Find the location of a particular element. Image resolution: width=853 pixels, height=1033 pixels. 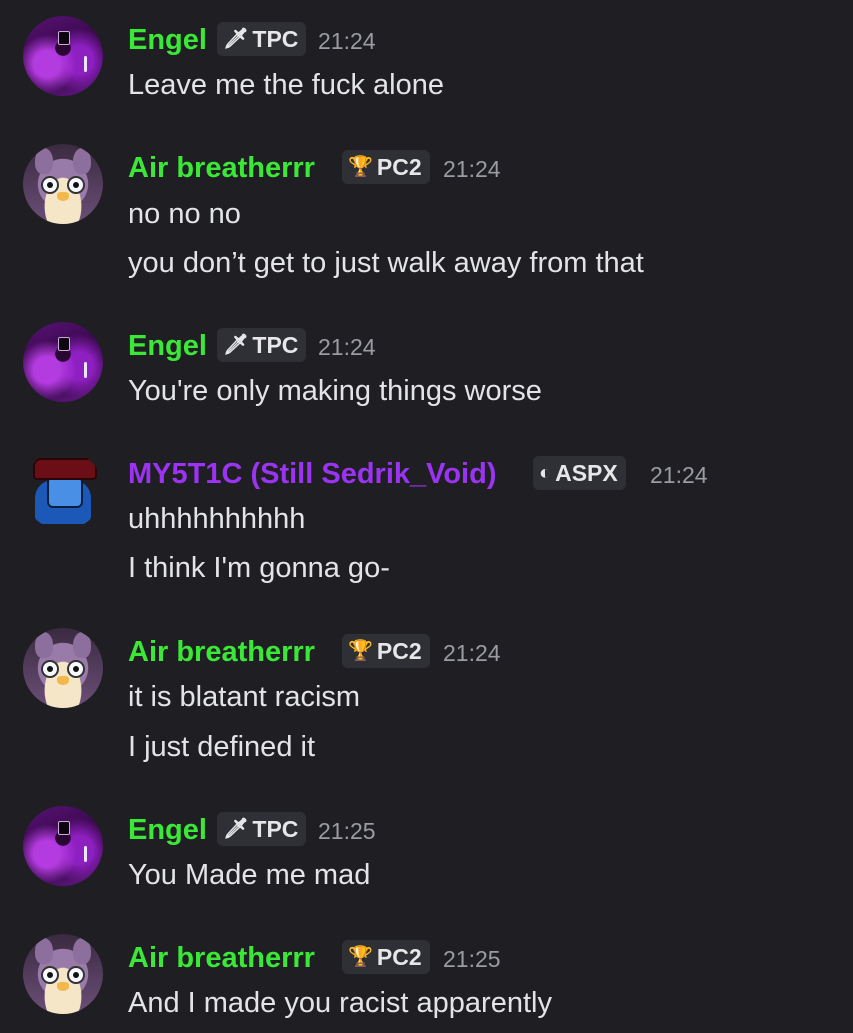

message-text: I just defined it is located at coordinates (221, 747).